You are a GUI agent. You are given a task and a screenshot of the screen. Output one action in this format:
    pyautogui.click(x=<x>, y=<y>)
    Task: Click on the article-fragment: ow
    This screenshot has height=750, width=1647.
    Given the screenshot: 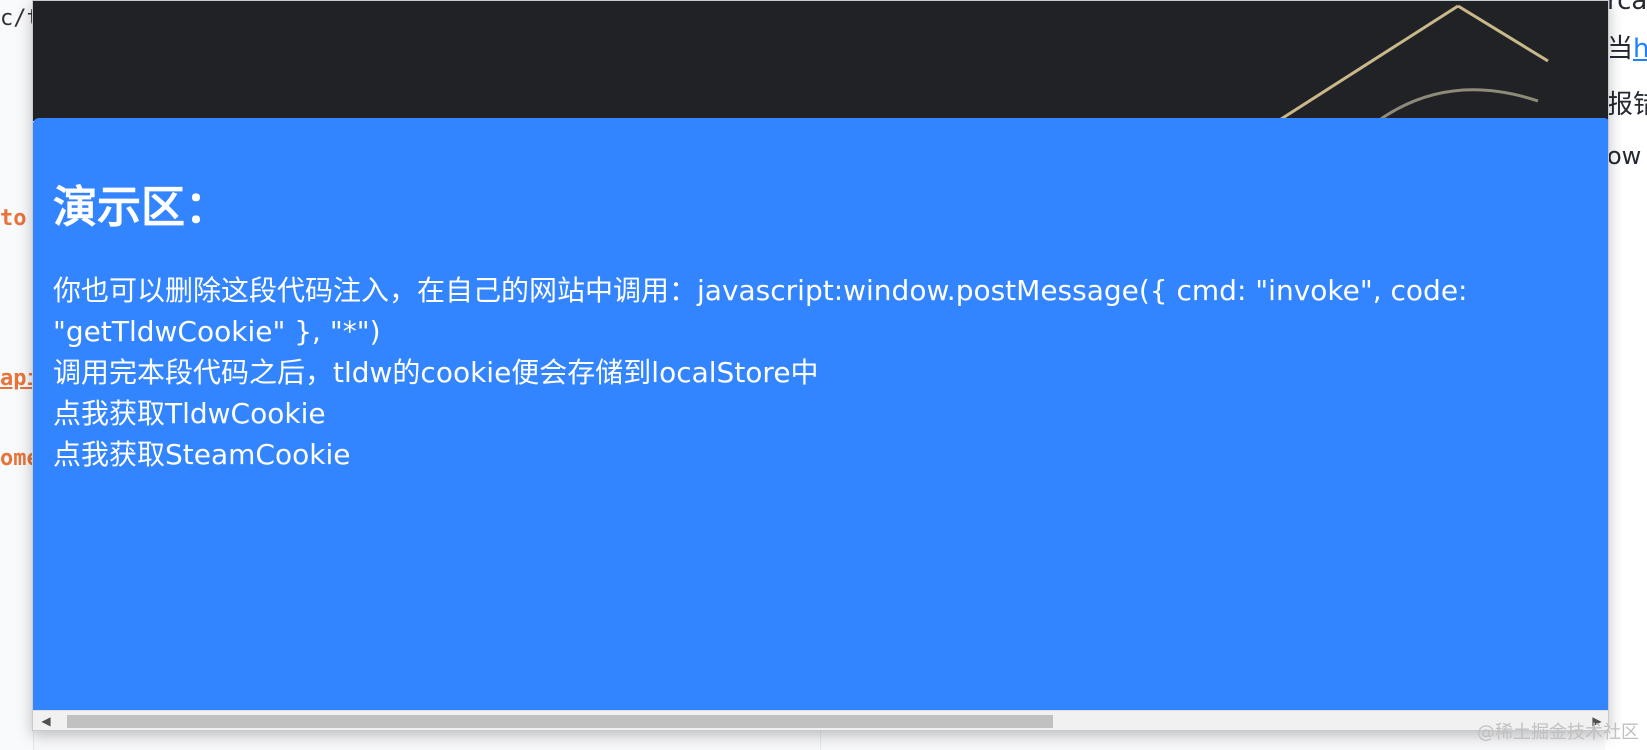 What is the action you would take?
    pyautogui.click(x=1624, y=156)
    